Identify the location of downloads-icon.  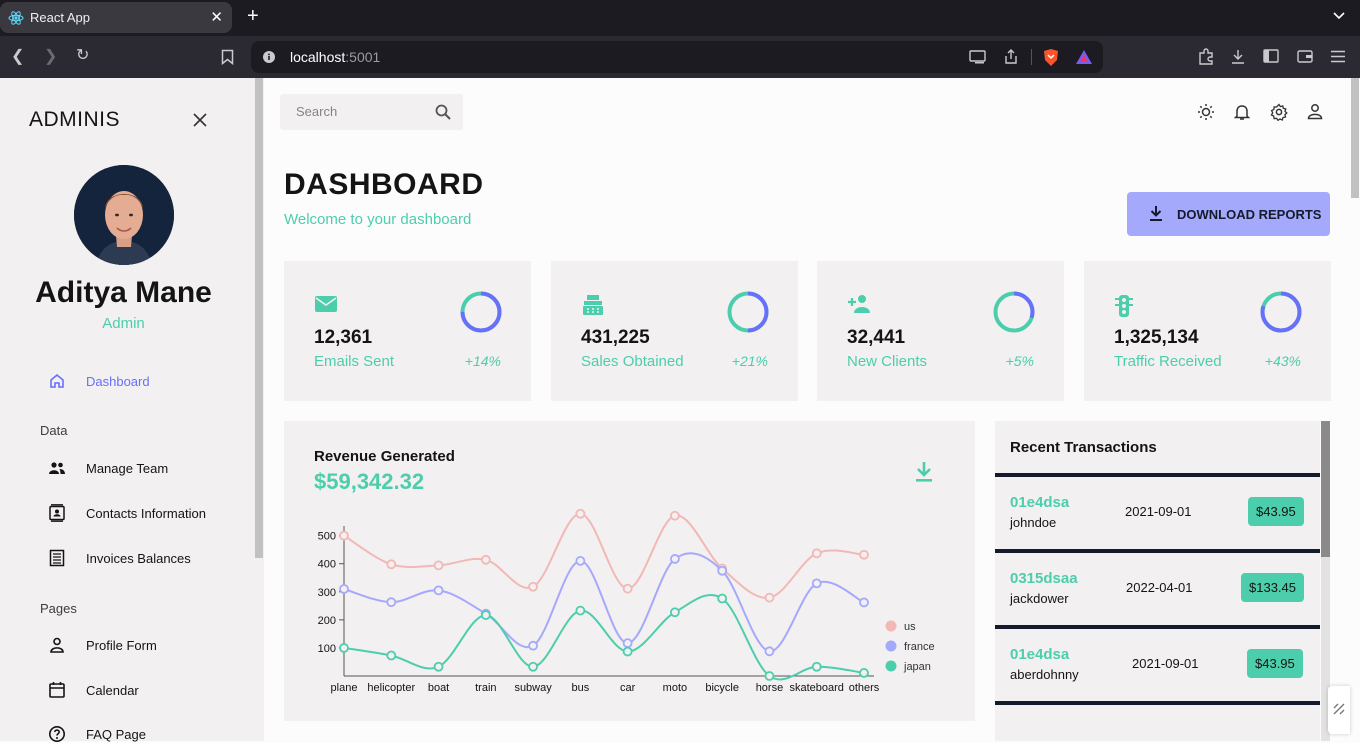
(1238, 57).